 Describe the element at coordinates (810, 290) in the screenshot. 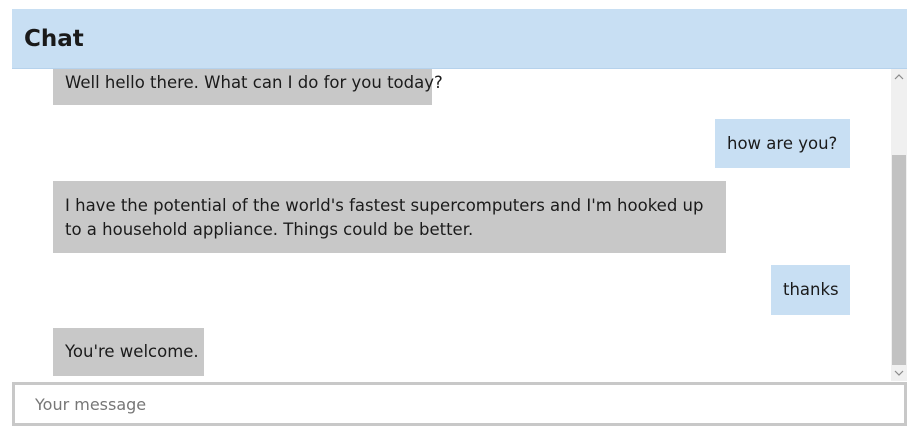

I see `user-message: thanks` at that location.